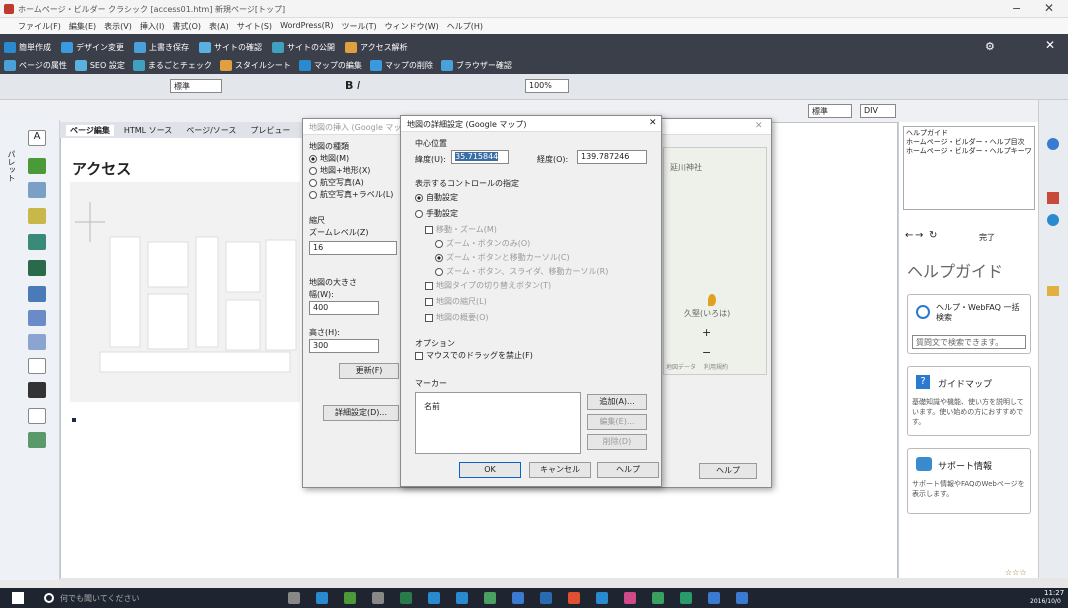 The width and height of the screenshot is (1068, 608). What do you see at coordinates (351, 171) in the screenshot?
I see `map-type-option: 地図+地形(X)` at bounding box center [351, 171].